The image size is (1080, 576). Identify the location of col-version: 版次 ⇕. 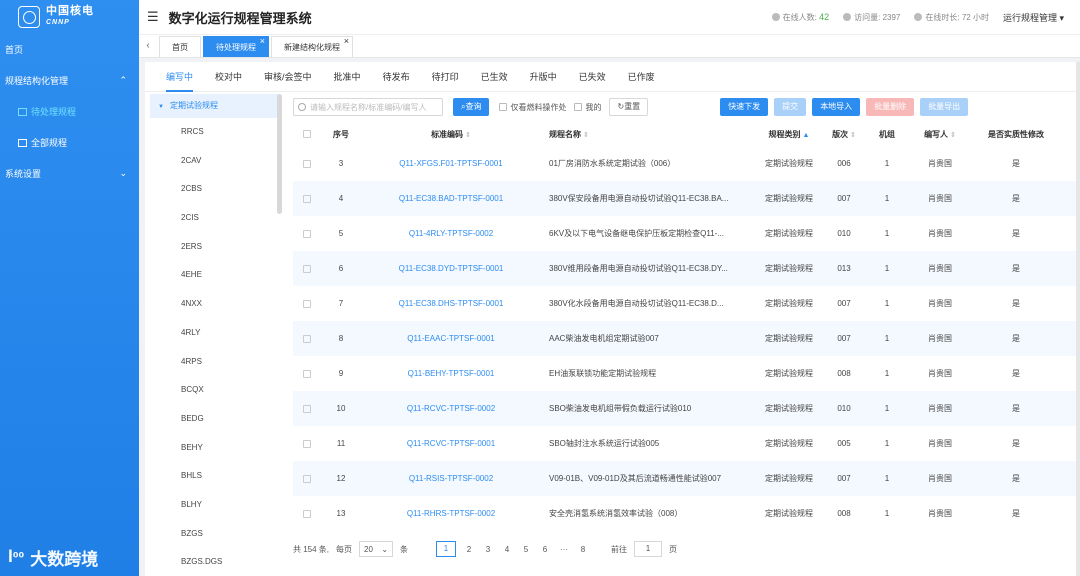
(844, 134).